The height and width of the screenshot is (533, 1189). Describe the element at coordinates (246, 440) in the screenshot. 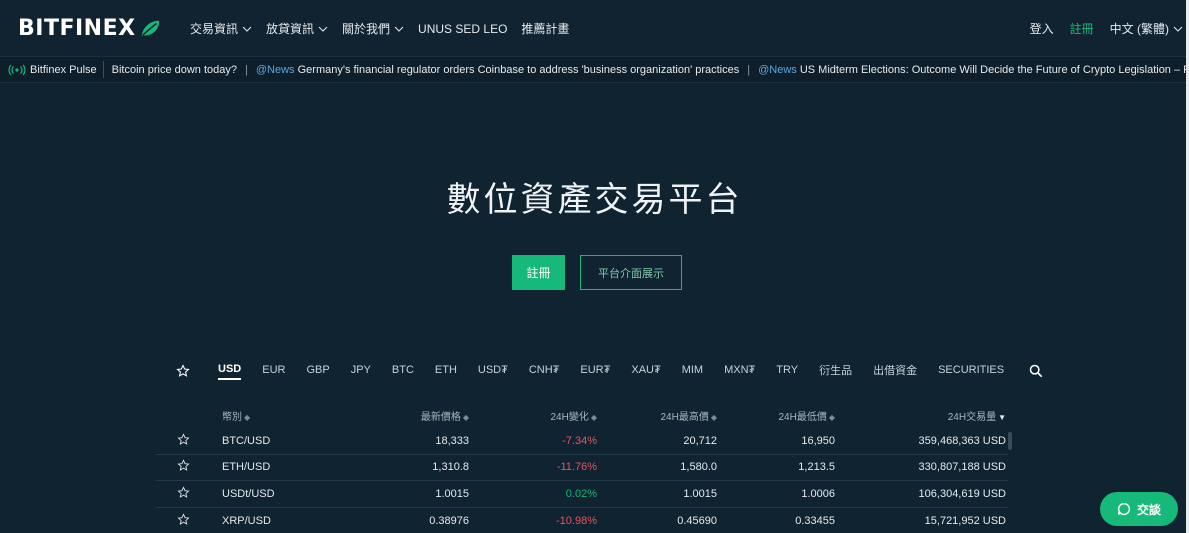

I see `cell-pair: BTC/USD` at that location.